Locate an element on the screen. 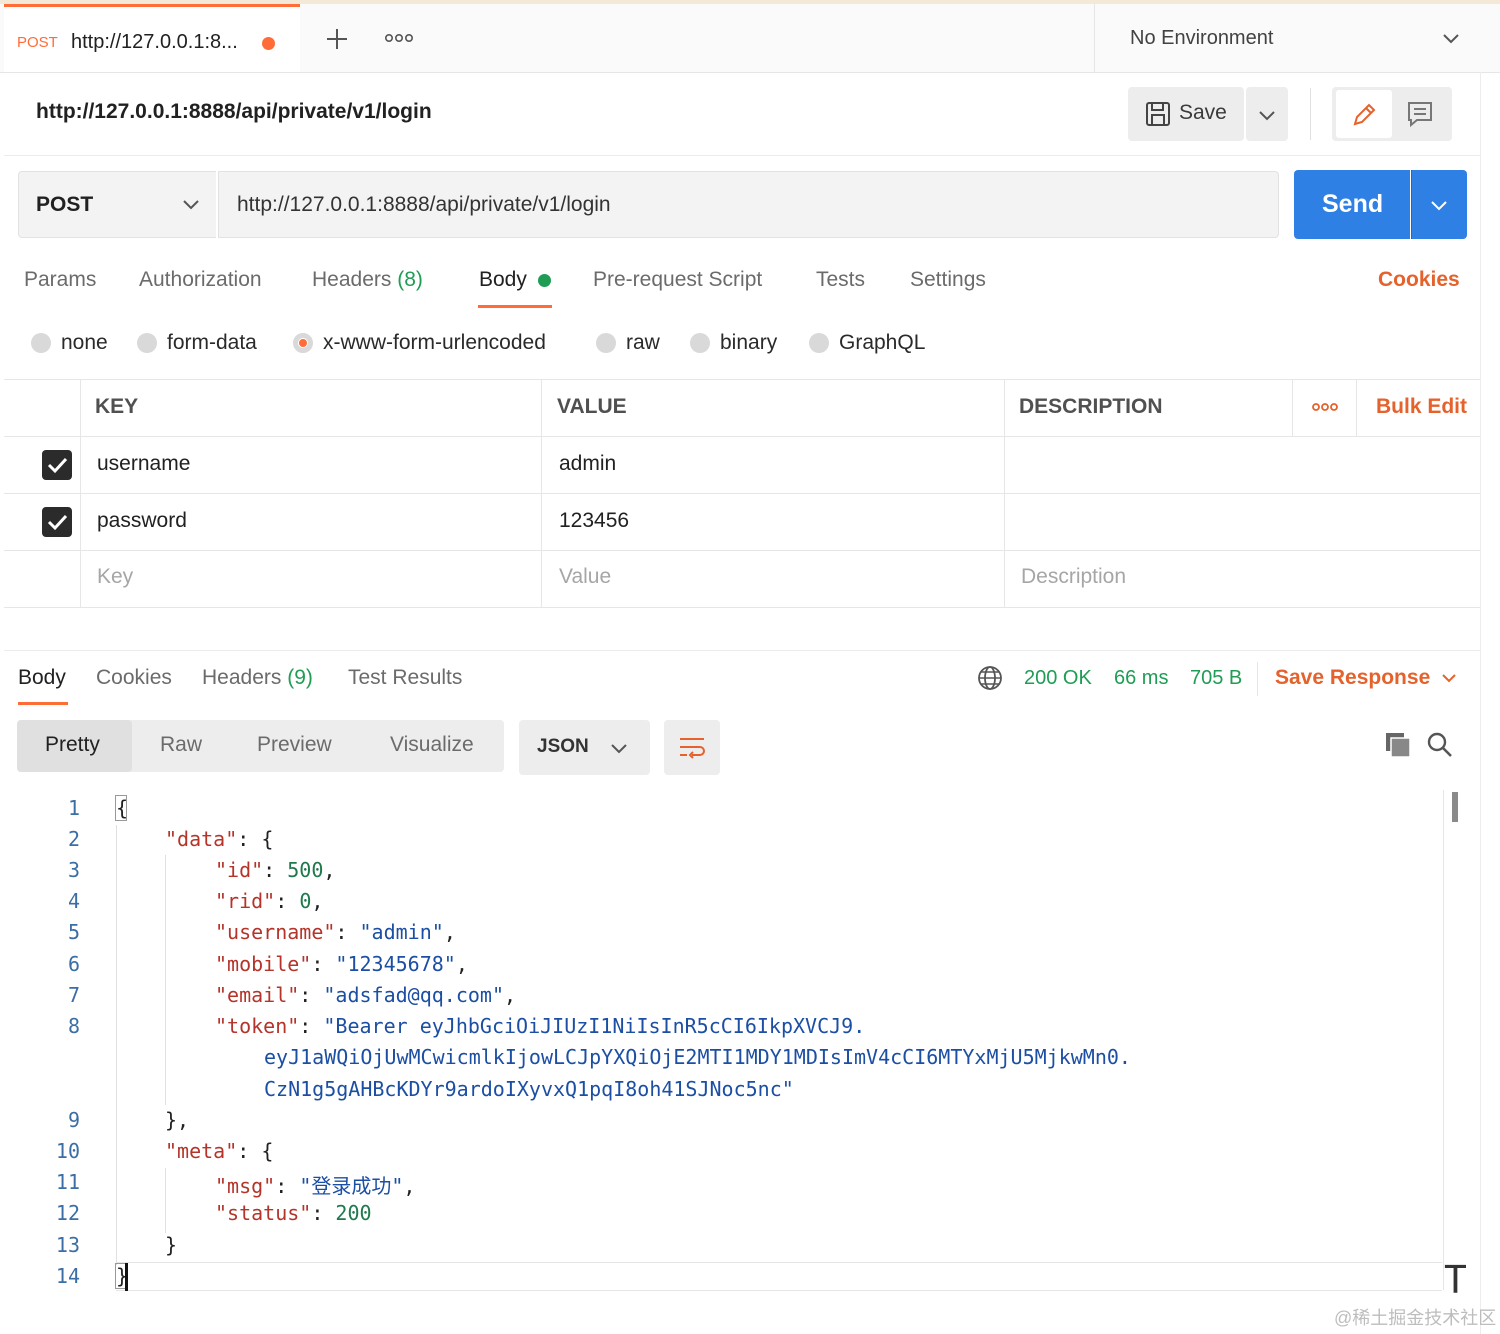  line-number: 7 is located at coordinates (73, 995).